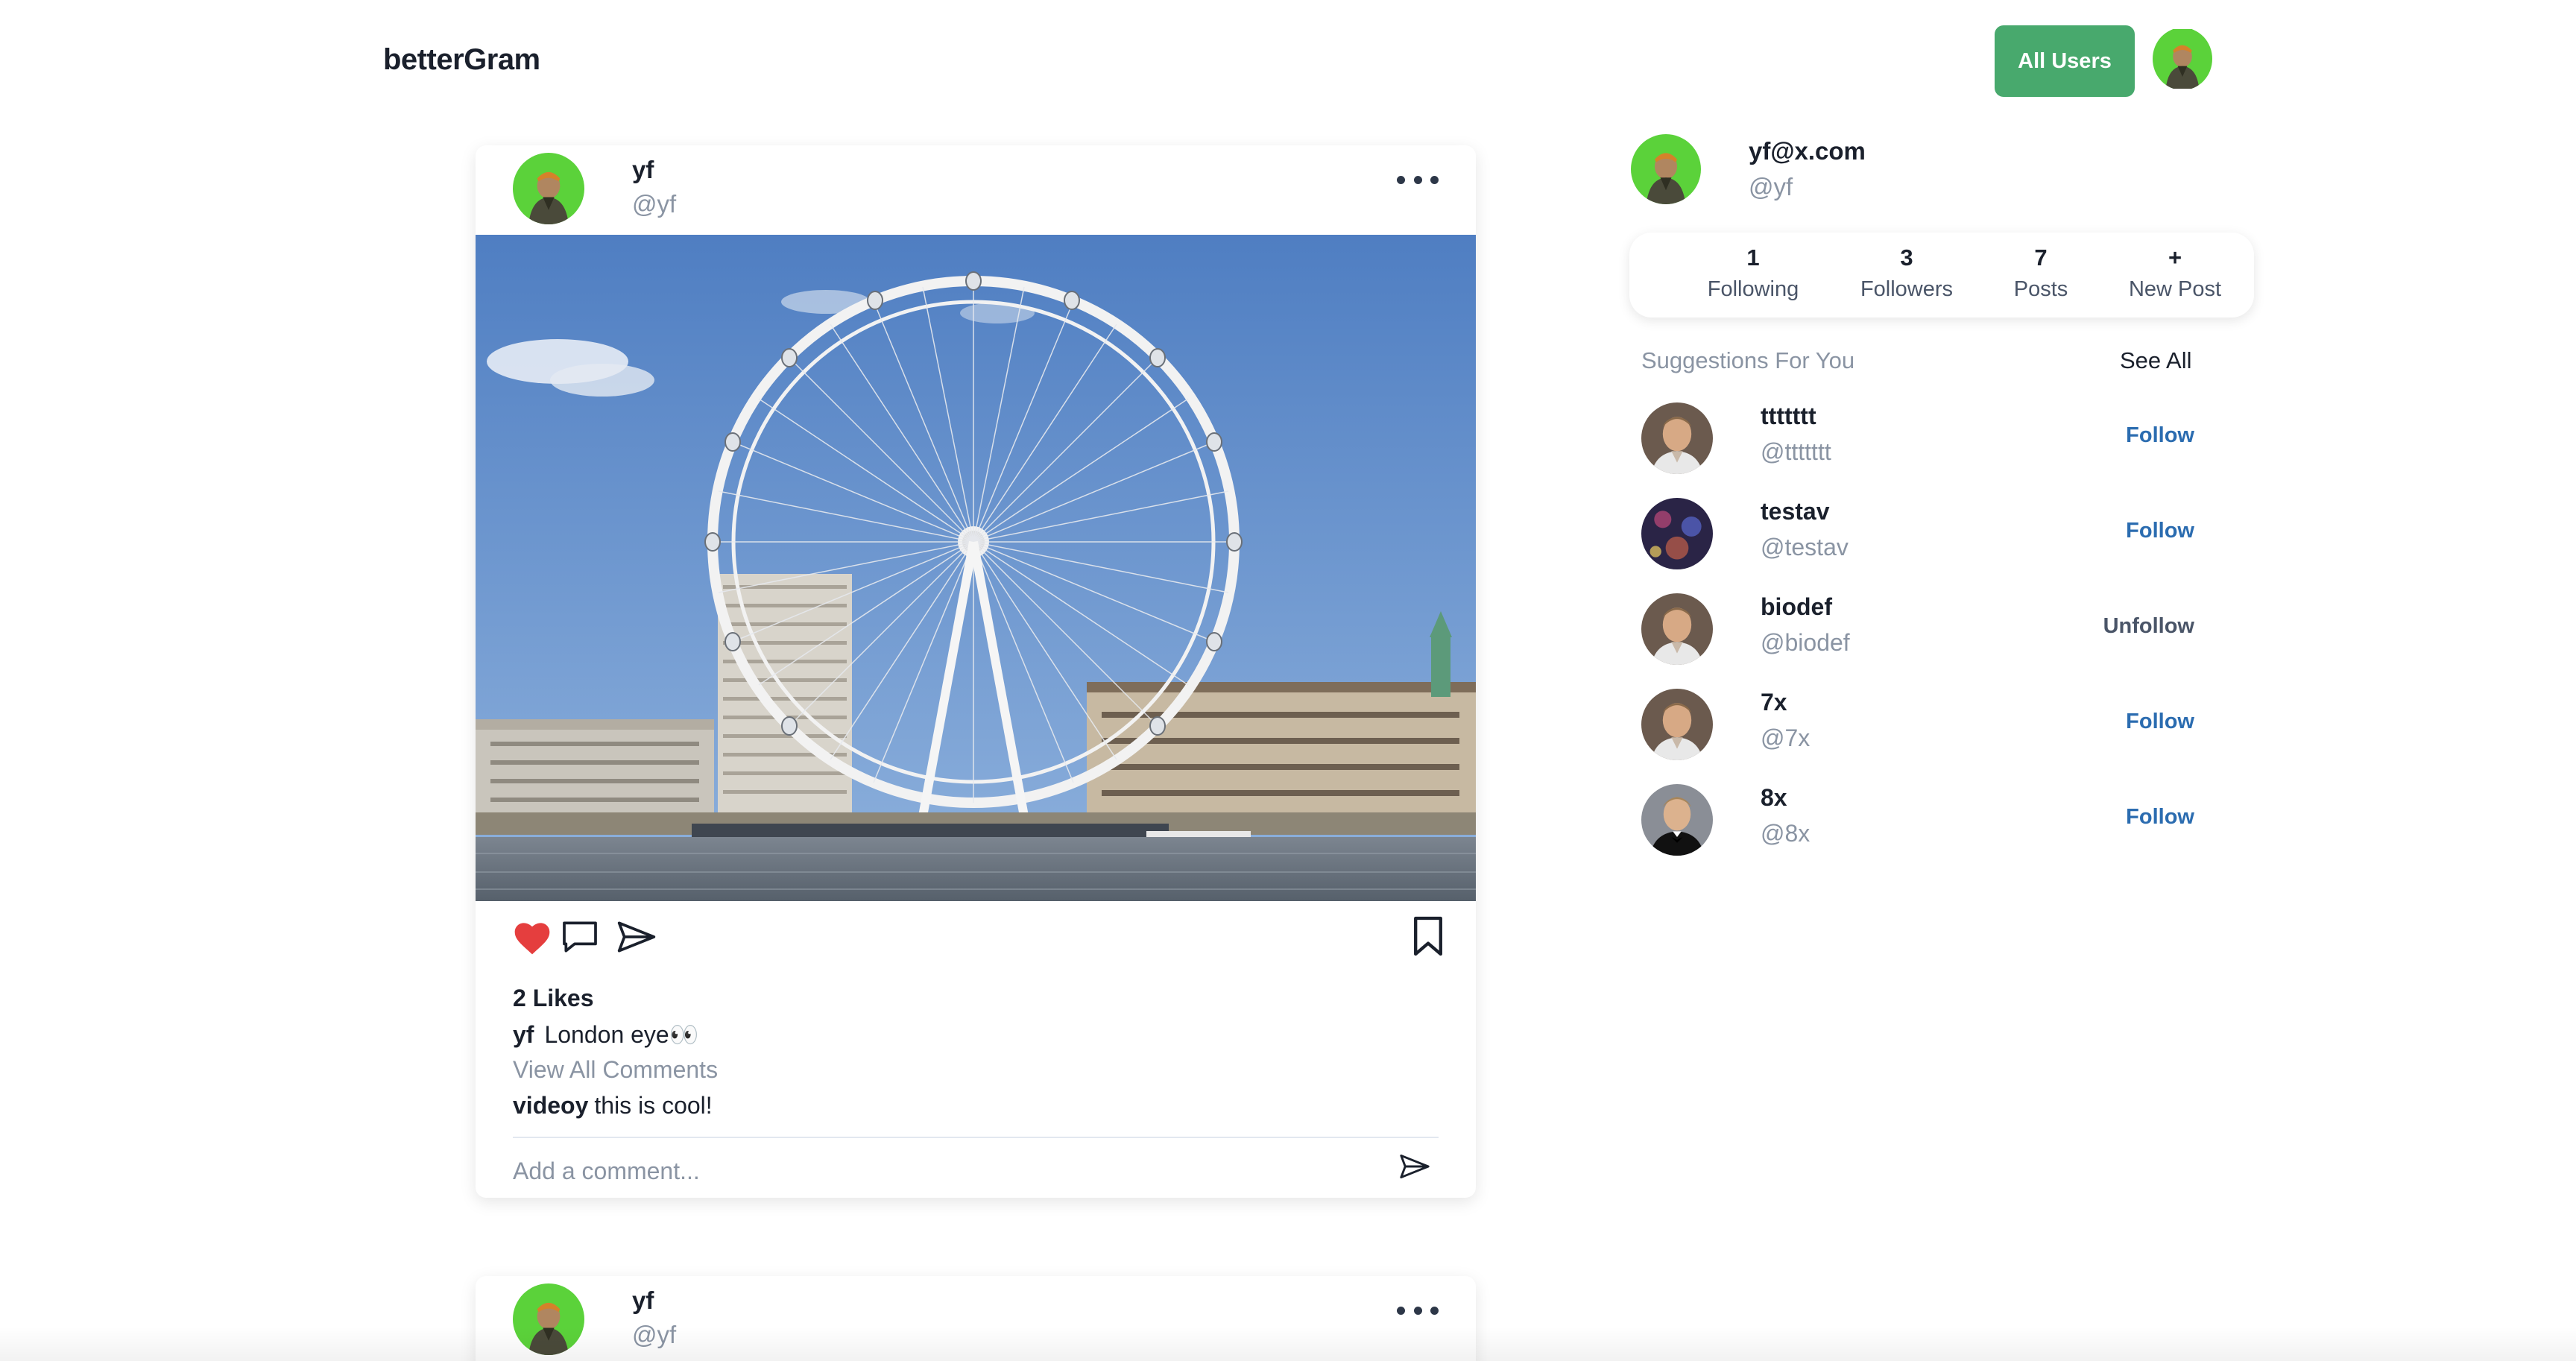 The image size is (2576, 1361). I want to click on send-comment-icon, so click(1414, 1169).